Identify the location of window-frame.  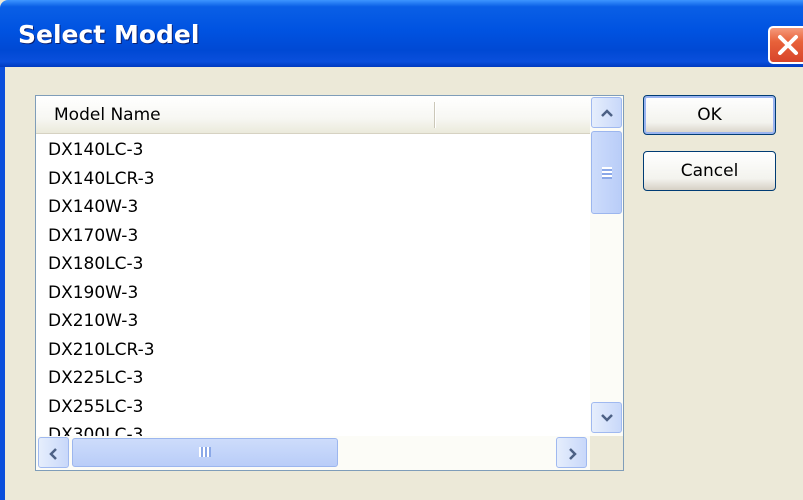
(2, 283).